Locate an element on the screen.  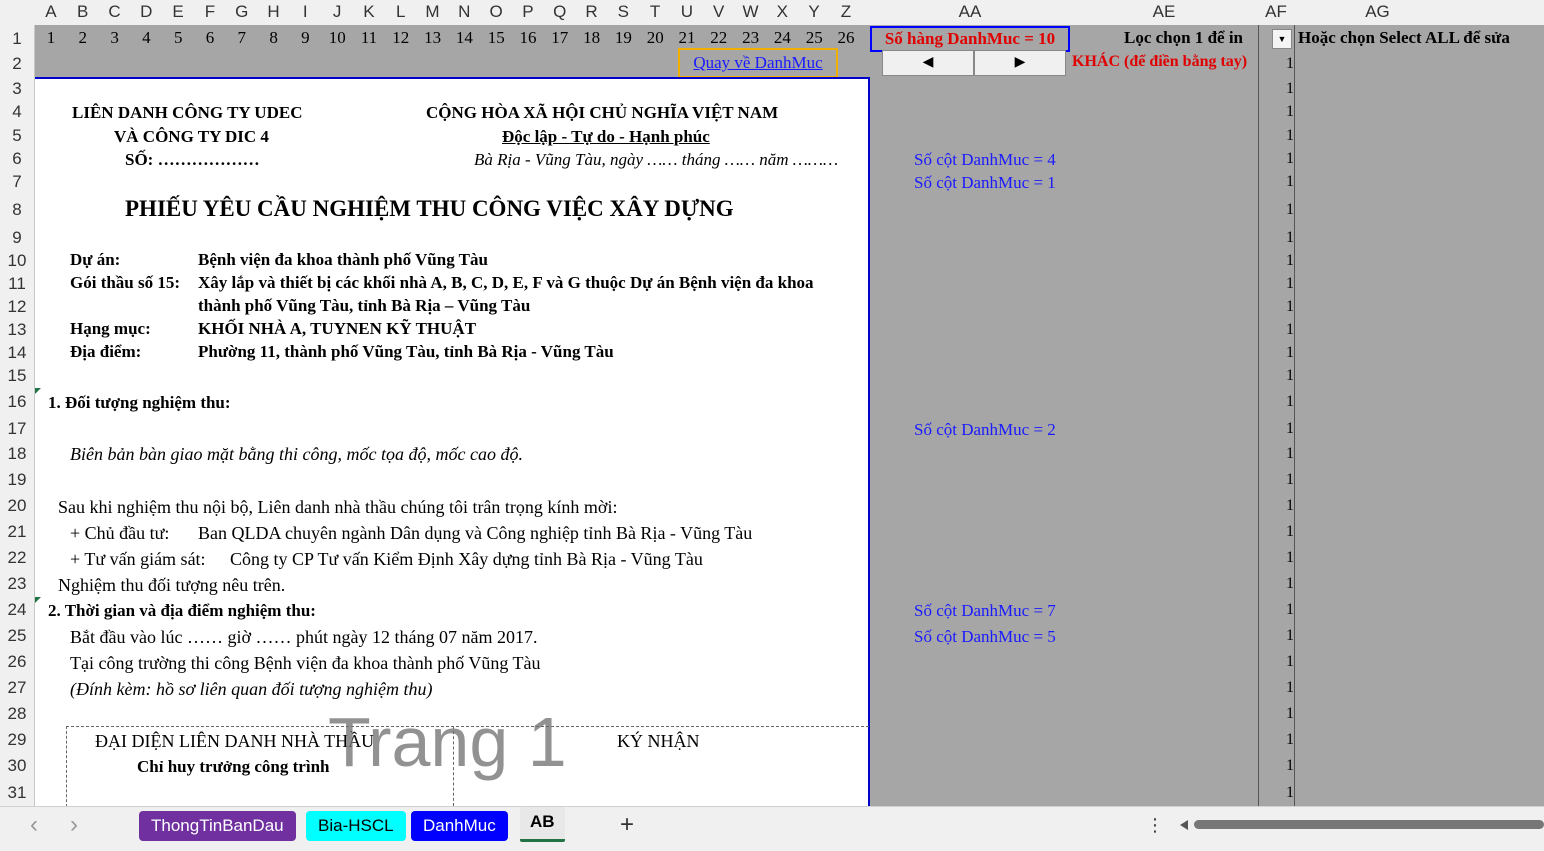
quay-ve-danhmuc-link: Quay về DanhMuc is located at coordinates (758, 63).